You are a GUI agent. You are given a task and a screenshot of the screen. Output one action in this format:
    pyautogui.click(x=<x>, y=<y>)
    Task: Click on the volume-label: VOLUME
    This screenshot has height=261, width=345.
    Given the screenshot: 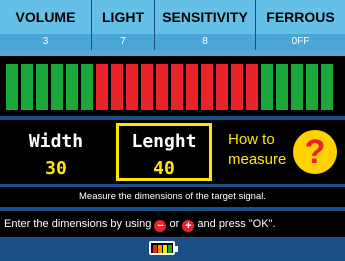 What is the action you would take?
    pyautogui.click(x=45, y=17)
    